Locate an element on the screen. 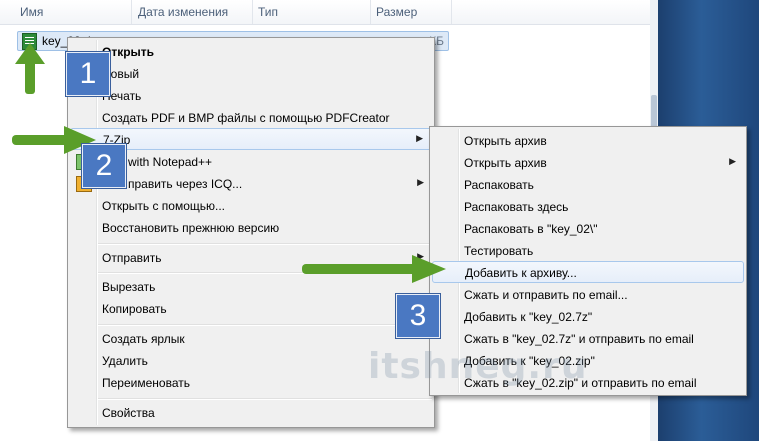 The image size is (759, 441). menu-item-open: Открыть is located at coordinates (251, 52).